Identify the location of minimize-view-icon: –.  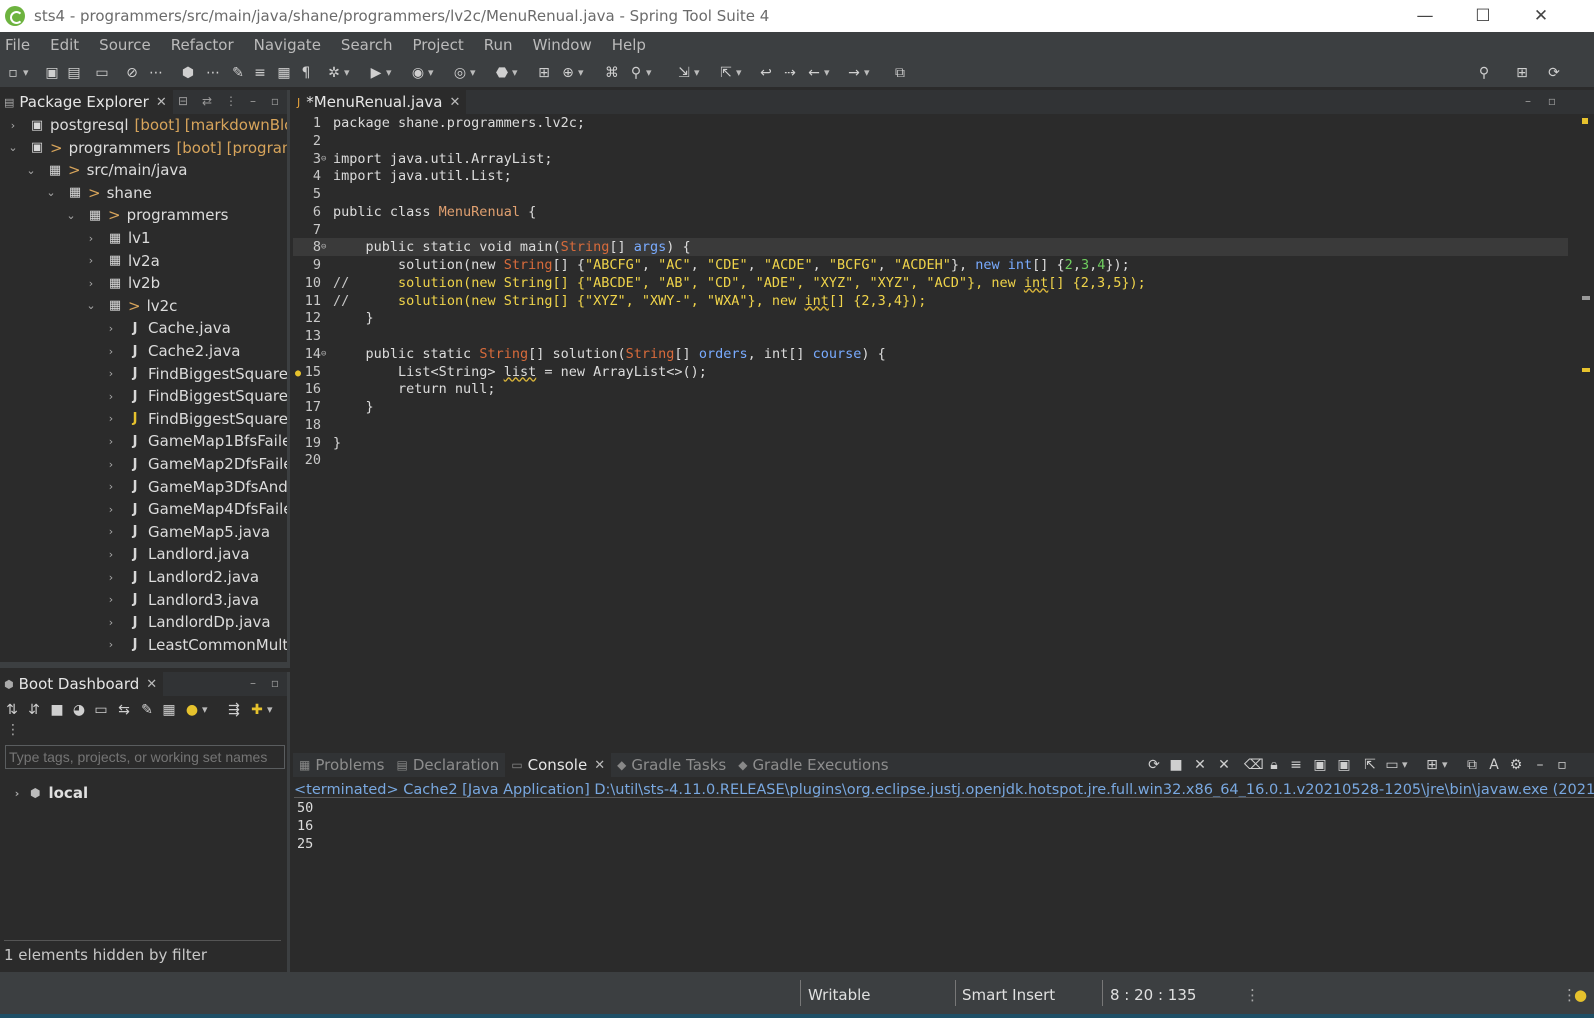
(253, 683).